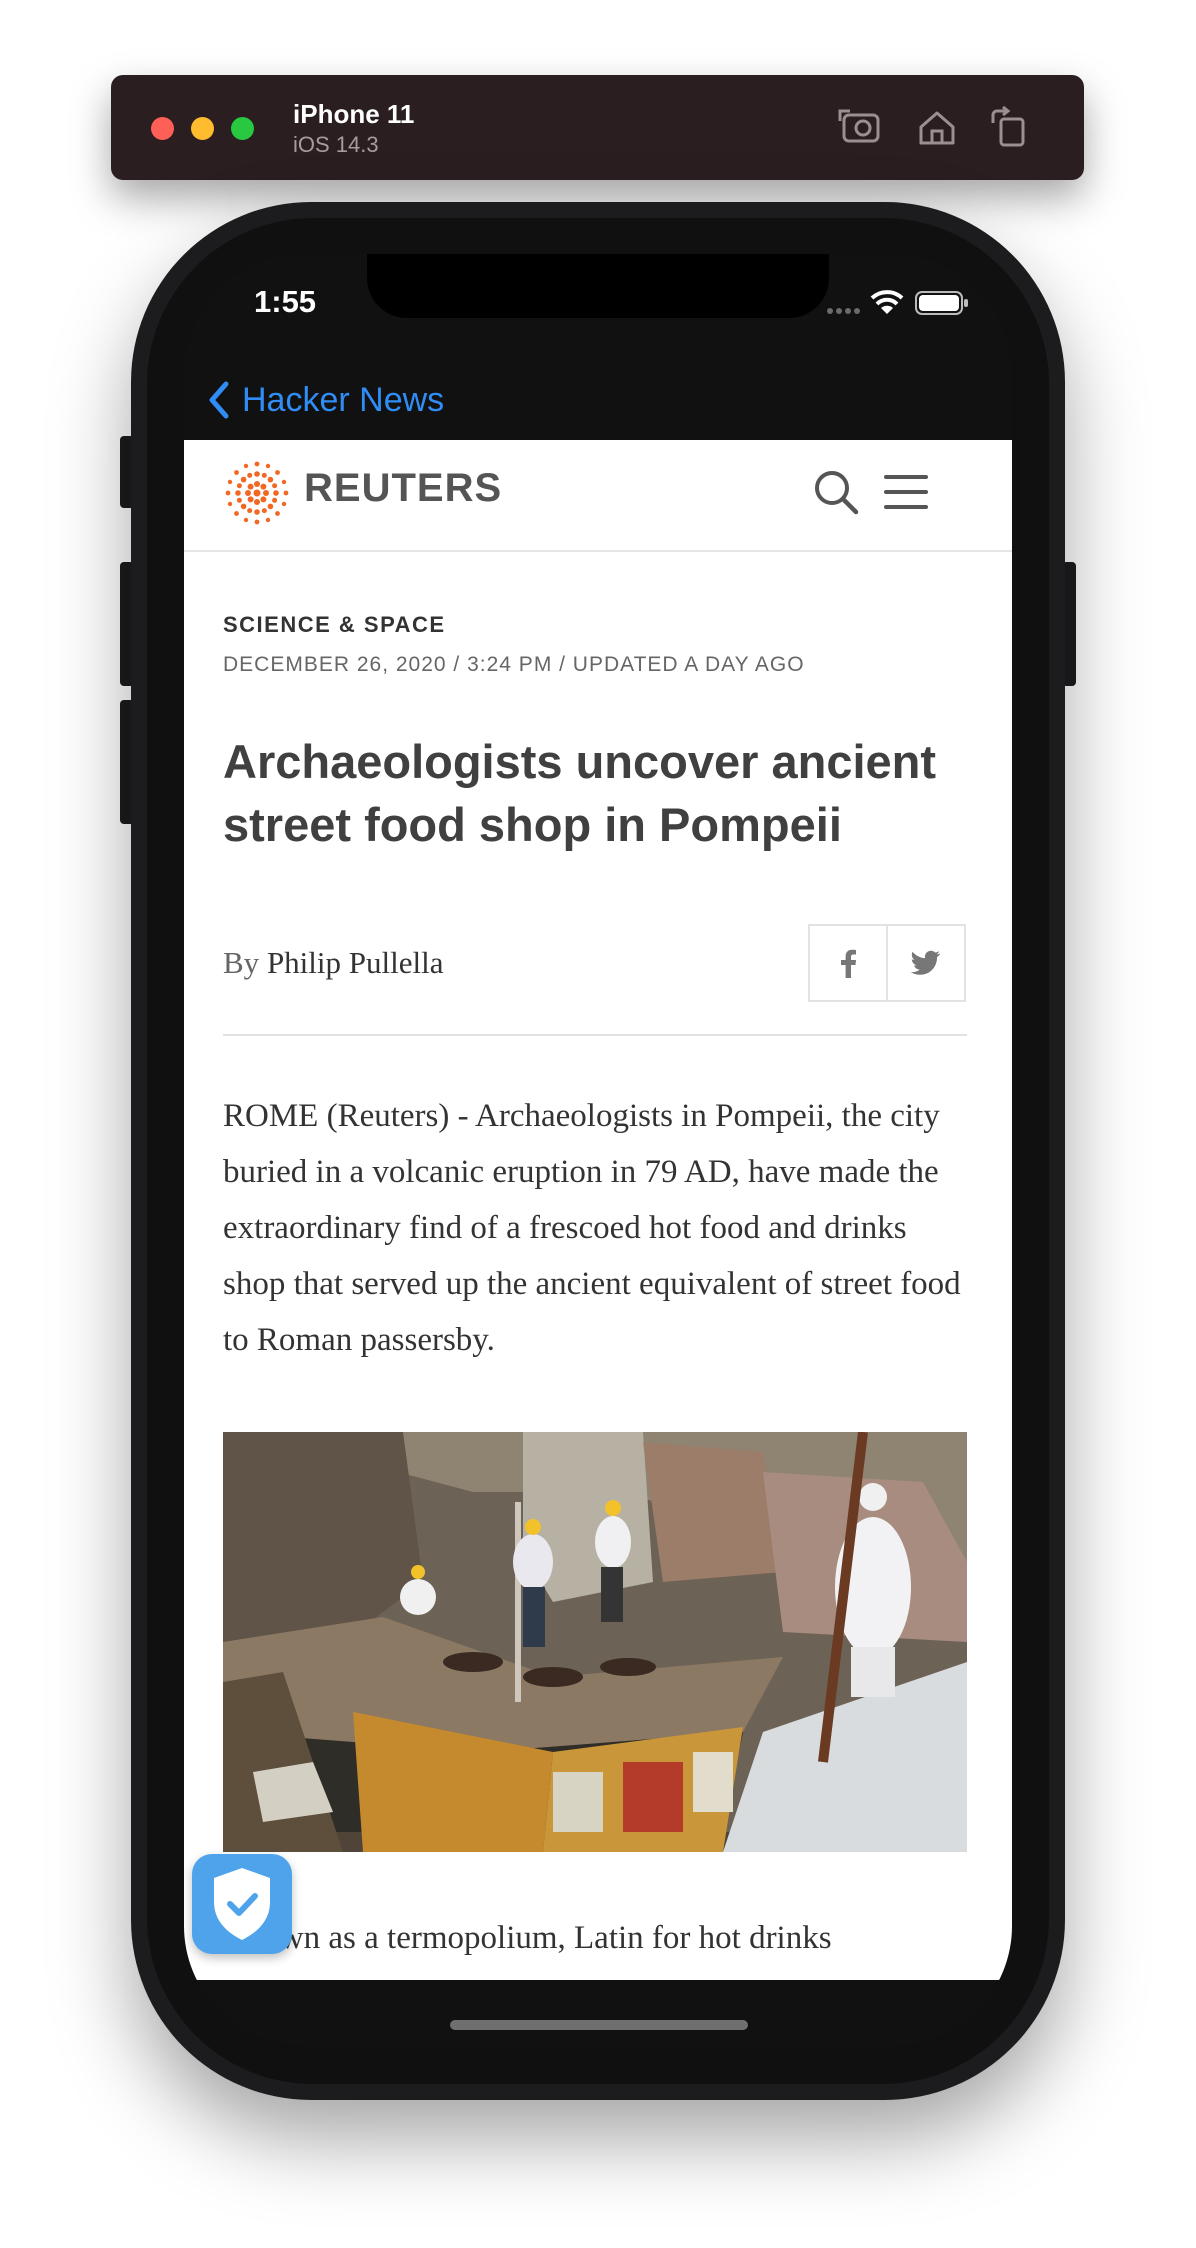  What do you see at coordinates (861, 128) in the screenshot?
I see `screenshot-icon` at bounding box center [861, 128].